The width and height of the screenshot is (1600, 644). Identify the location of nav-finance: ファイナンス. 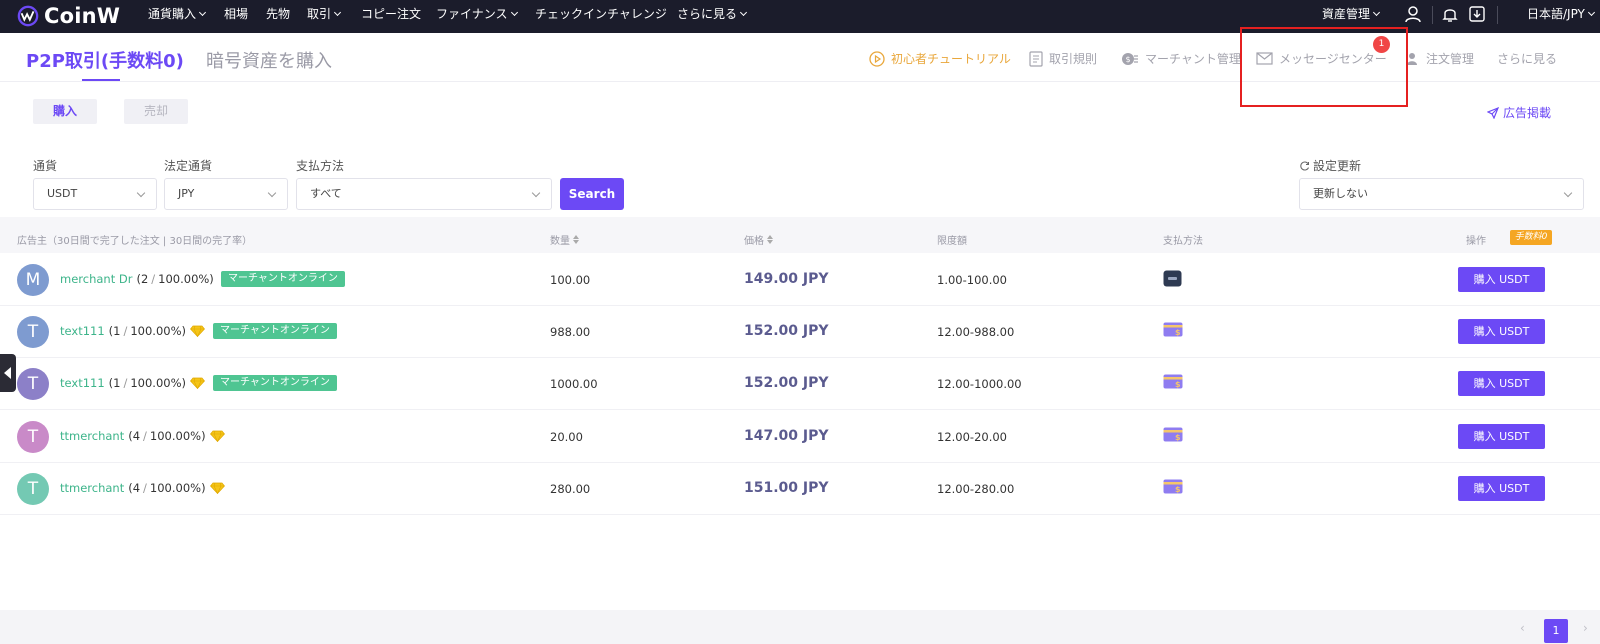
(477, 13).